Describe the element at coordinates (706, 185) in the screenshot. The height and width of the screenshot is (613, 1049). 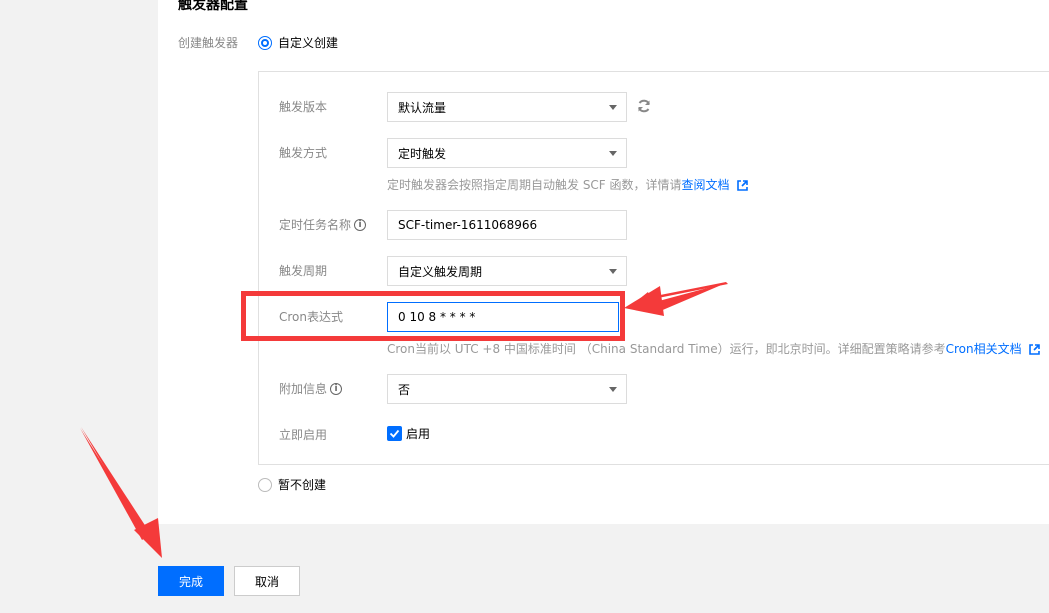
I see `docs-link: 查阅文档` at that location.